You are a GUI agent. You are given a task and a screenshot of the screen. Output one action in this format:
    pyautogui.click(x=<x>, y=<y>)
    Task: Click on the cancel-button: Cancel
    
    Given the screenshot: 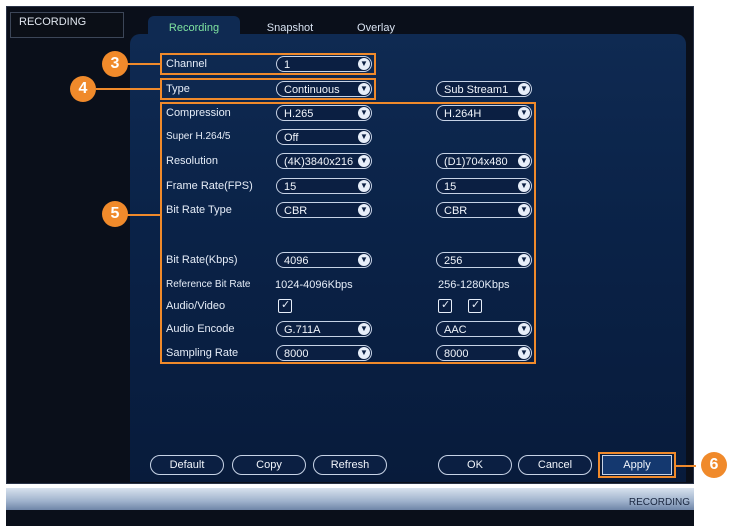 What is the action you would take?
    pyautogui.click(x=555, y=465)
    